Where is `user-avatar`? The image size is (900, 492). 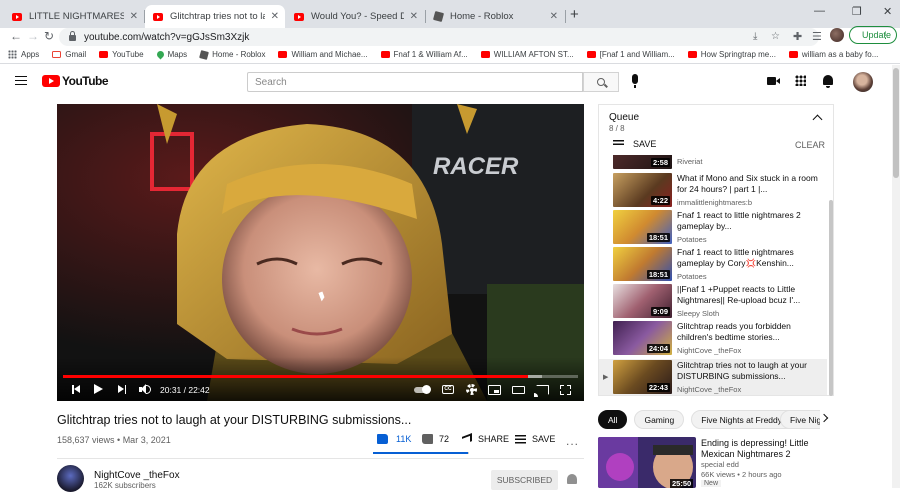
user-avatar is located at coordinates (863, 82).